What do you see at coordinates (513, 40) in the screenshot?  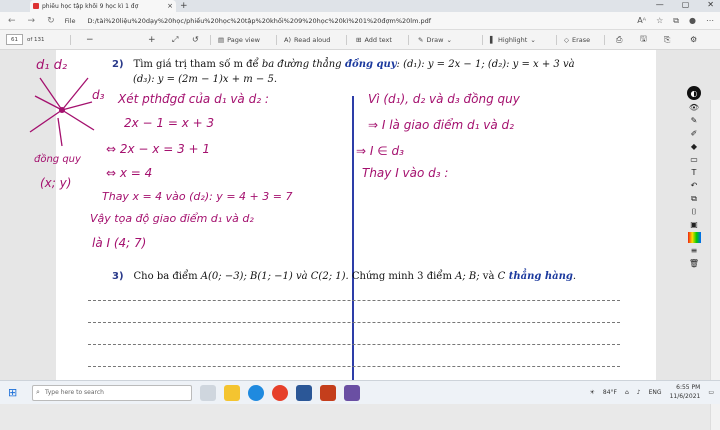 I see `highlight-button: ▌ Highlight ⌄` at bounding box center [513, 40].